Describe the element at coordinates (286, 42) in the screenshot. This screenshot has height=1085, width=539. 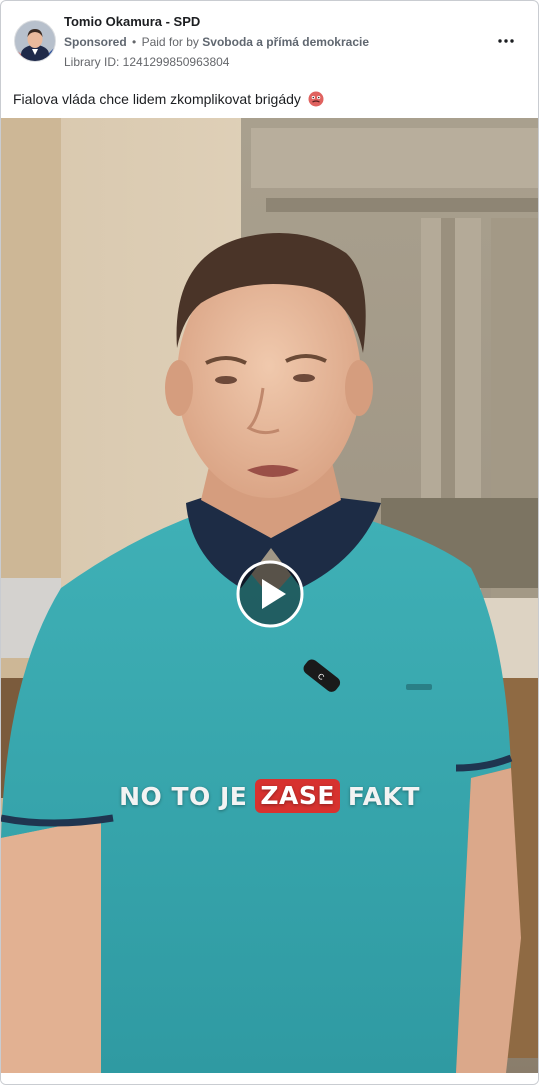
I see `funder-name: Svoboda a přímá demokracie` at that location.